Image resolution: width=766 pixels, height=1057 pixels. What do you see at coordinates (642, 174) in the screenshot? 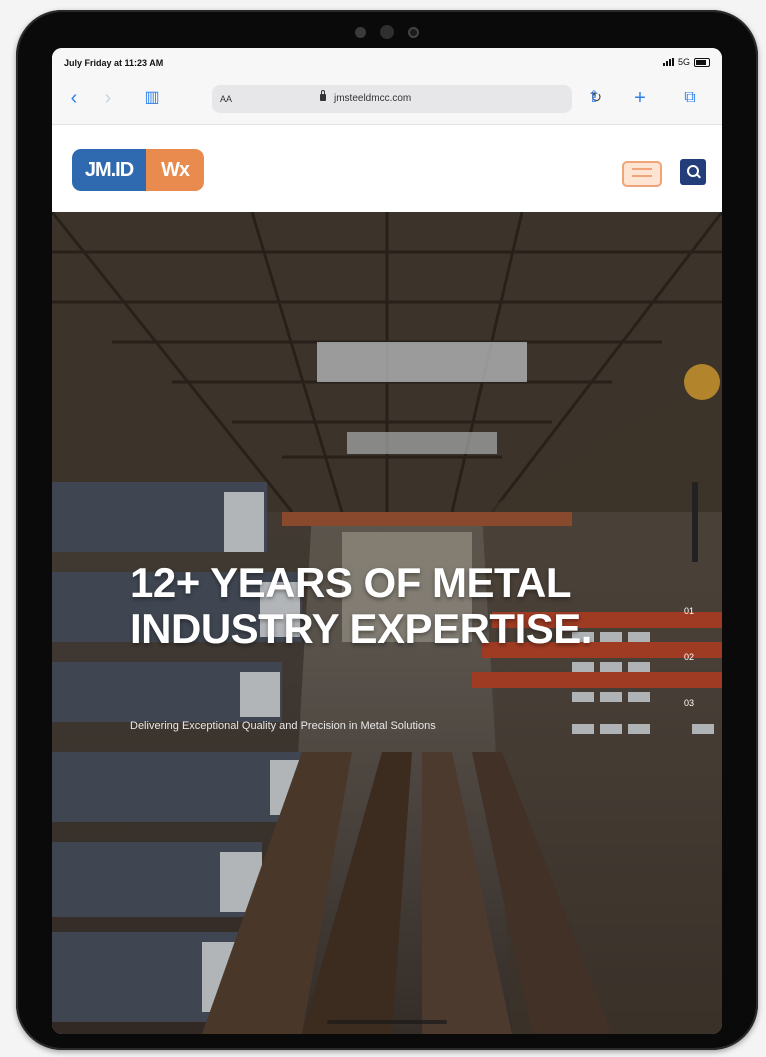
I see `menu-button` at bounding box center [642, 174].